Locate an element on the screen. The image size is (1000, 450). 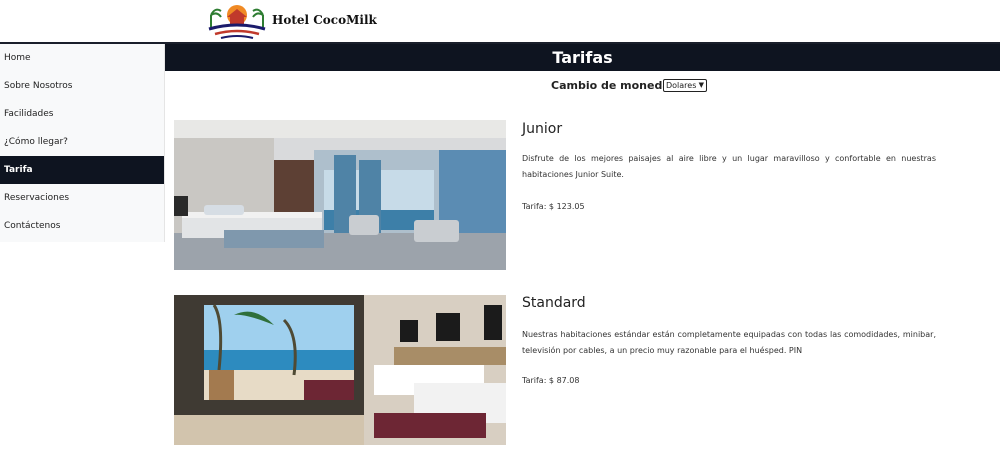
junior-room-image is located at coordinates (340, 195).